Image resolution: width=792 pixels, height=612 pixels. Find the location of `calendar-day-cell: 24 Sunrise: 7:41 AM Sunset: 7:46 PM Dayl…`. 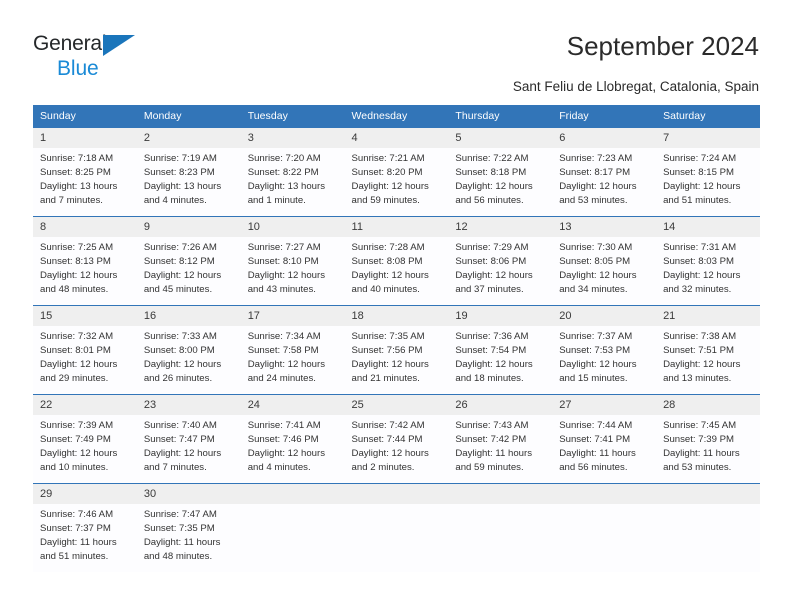

calendar-day-cell: 24 Sunrise: 7:41 AM Sunset: 7:46 PM Dayl… is located at coordinates (292, 439).